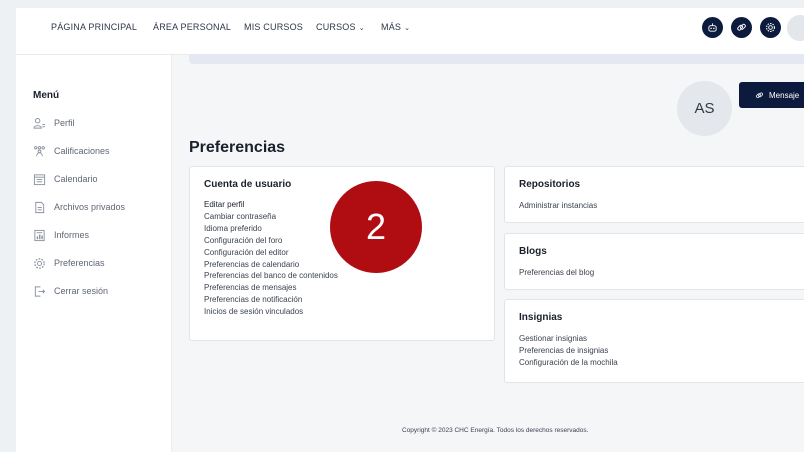 This screenshot has width=804, height=452. Describe the element at coordinates (90, 207) in the screenshot. I see `sidebar-item-label: Archivos privados` at that location.